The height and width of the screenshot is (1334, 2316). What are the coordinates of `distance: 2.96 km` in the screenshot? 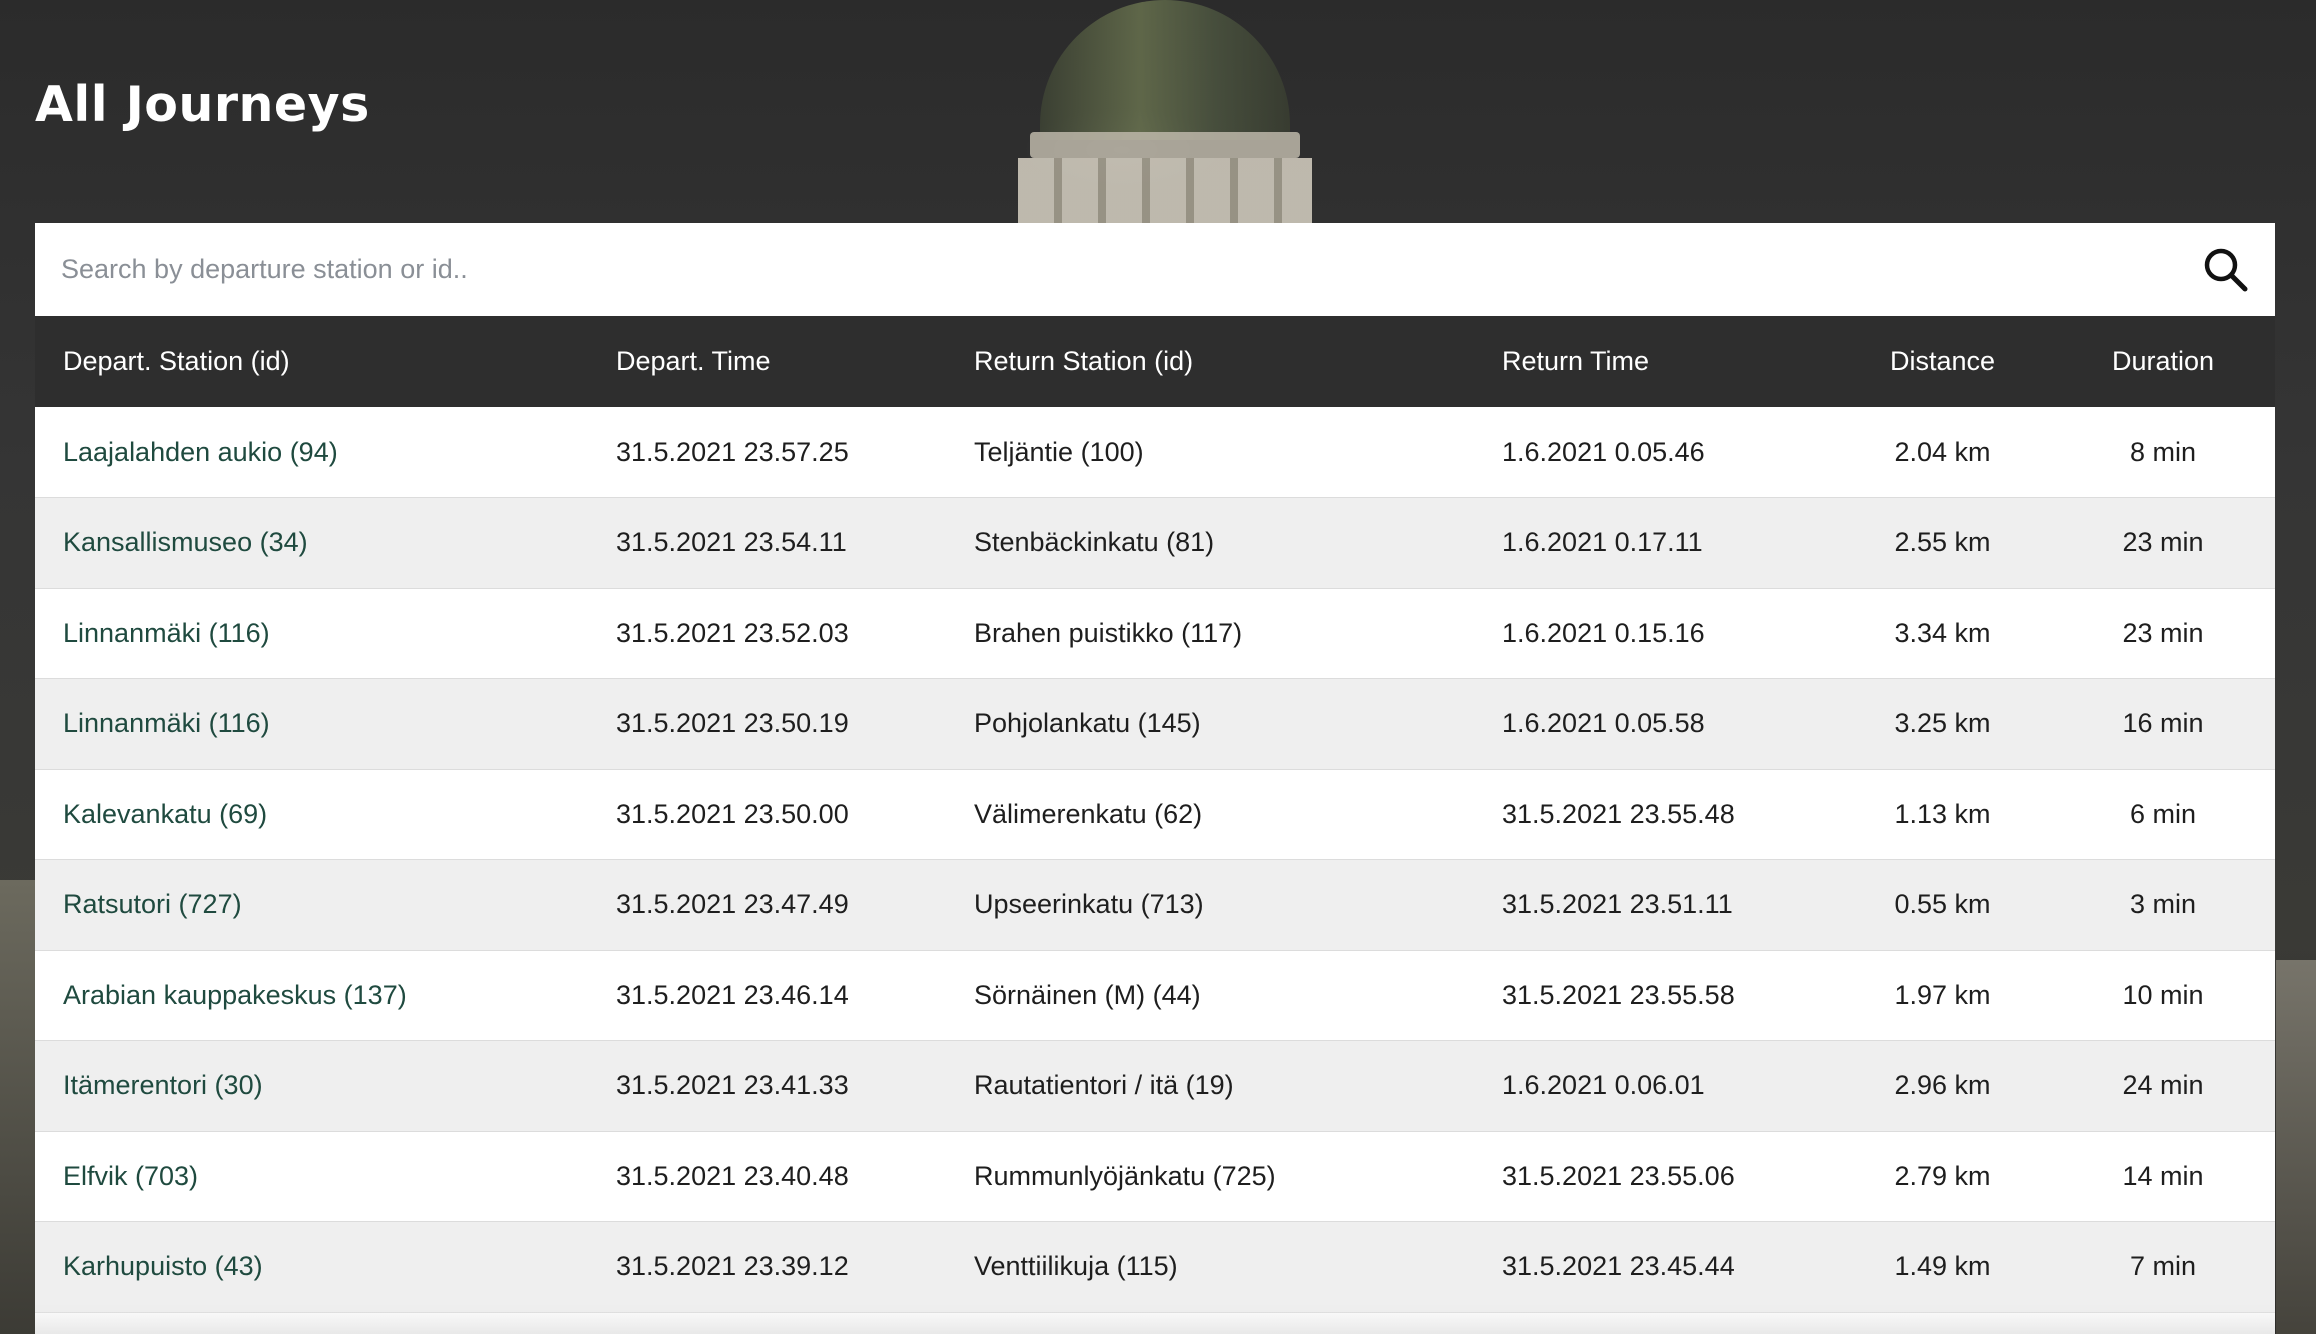 It's located at (1942, 1085).